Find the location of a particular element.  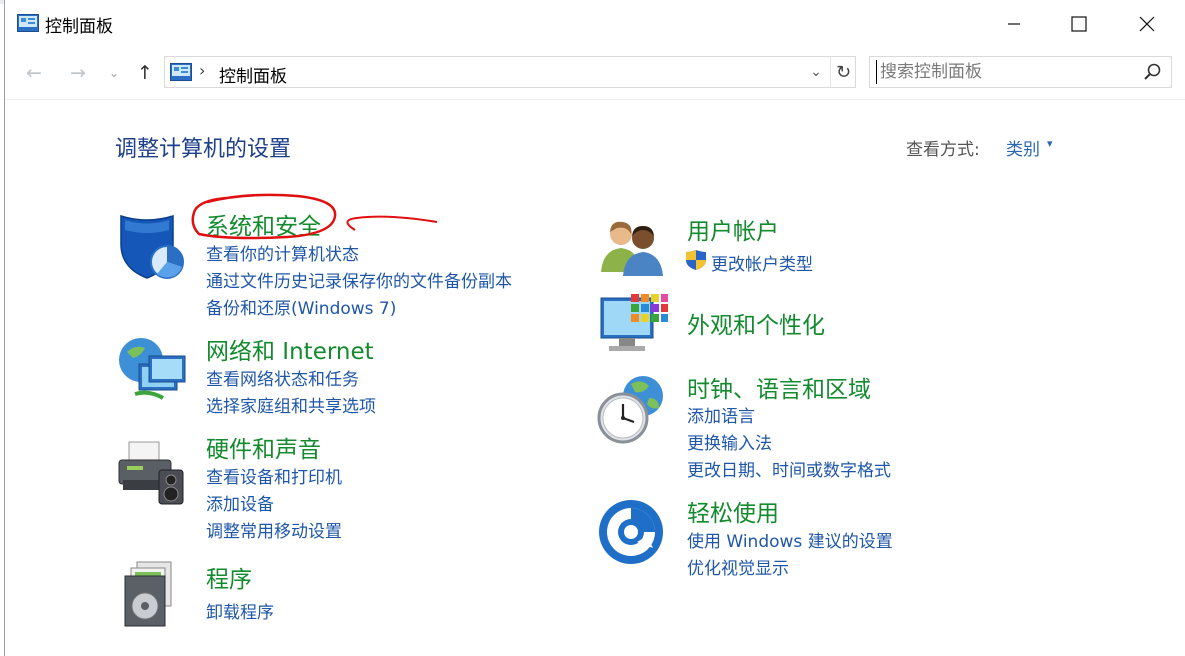

search-box is located at coordinates (1020, 72).